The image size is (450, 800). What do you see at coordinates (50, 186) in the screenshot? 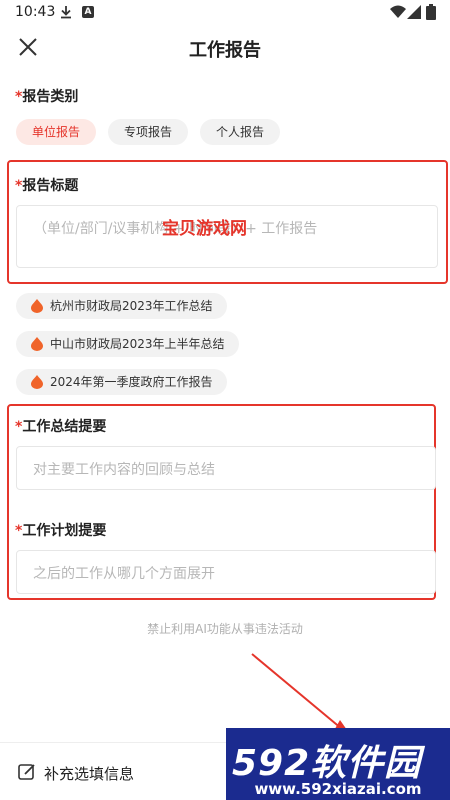
I see `report-title-label-text: 报告标题` at bounding box center [50, 186].